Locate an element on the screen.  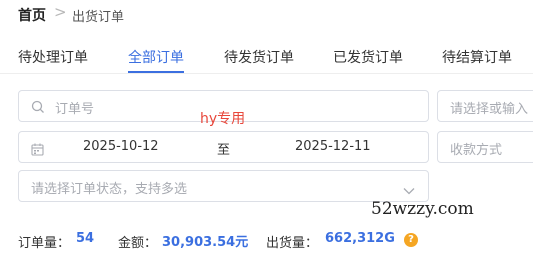
search-icon is located at coordinates (38, 108).